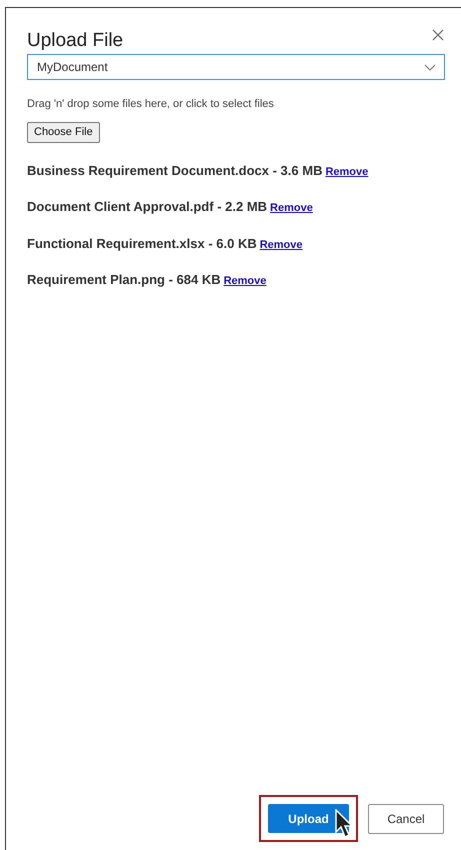 This screenshot has height=850, width=461. What do you see at coordinates (174, 171) in the screenshot?
I see `file-entry: Business Requirement Document.docx - 3.6 MB` at bounding box center [174, 171].